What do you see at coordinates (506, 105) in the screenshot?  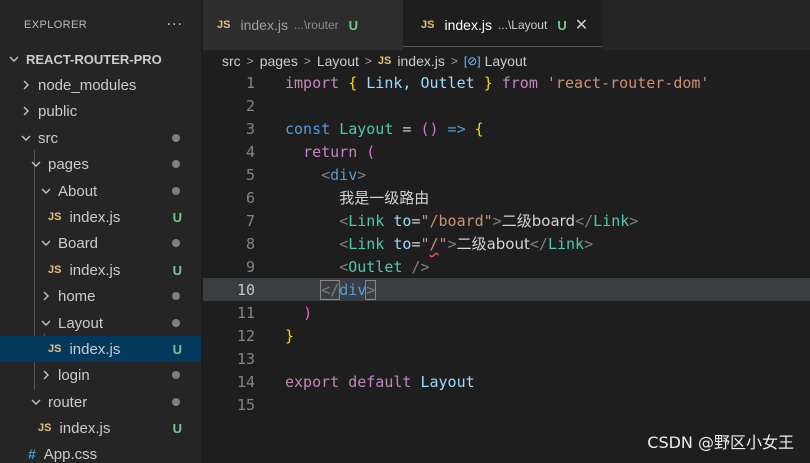 I see `code-line: 2` at bounding box center [506, 105].